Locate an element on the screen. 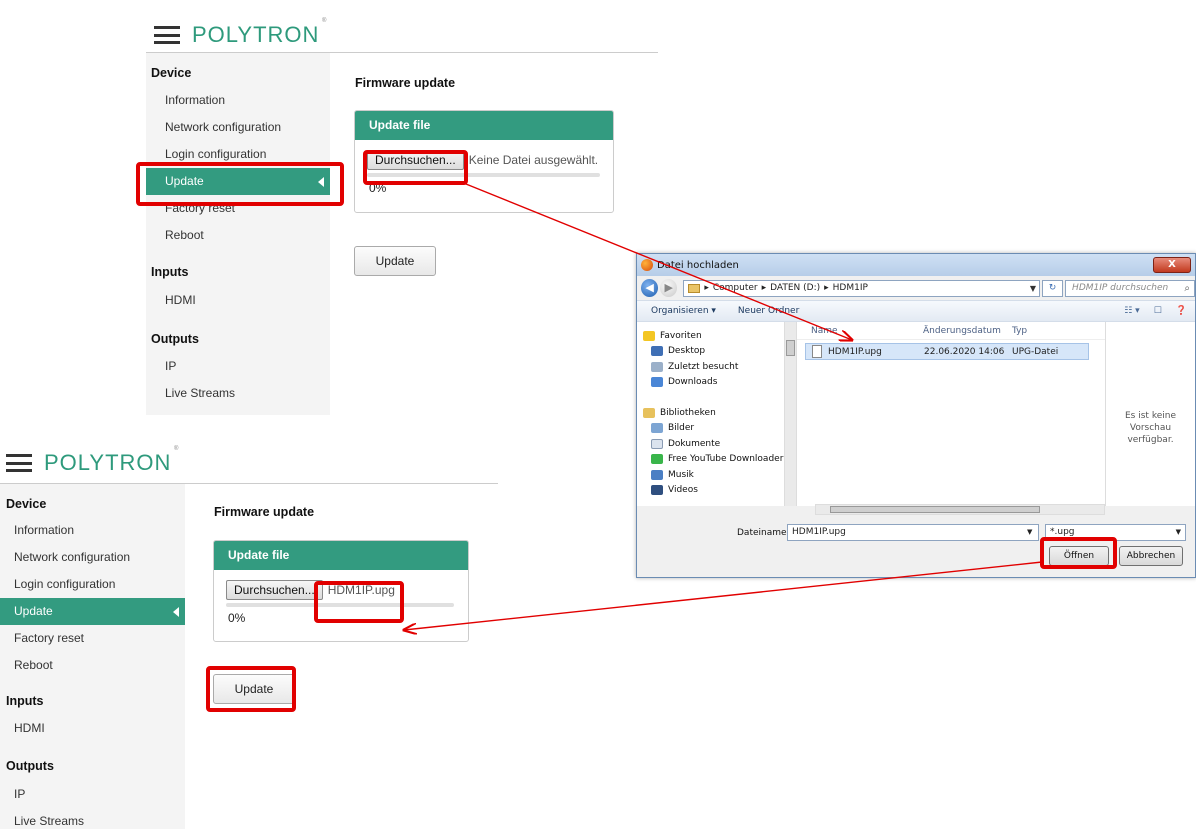 The width and height of the screenshot is (1196, 829). arrow-browse-to-file is located at coordinates (656, 260).